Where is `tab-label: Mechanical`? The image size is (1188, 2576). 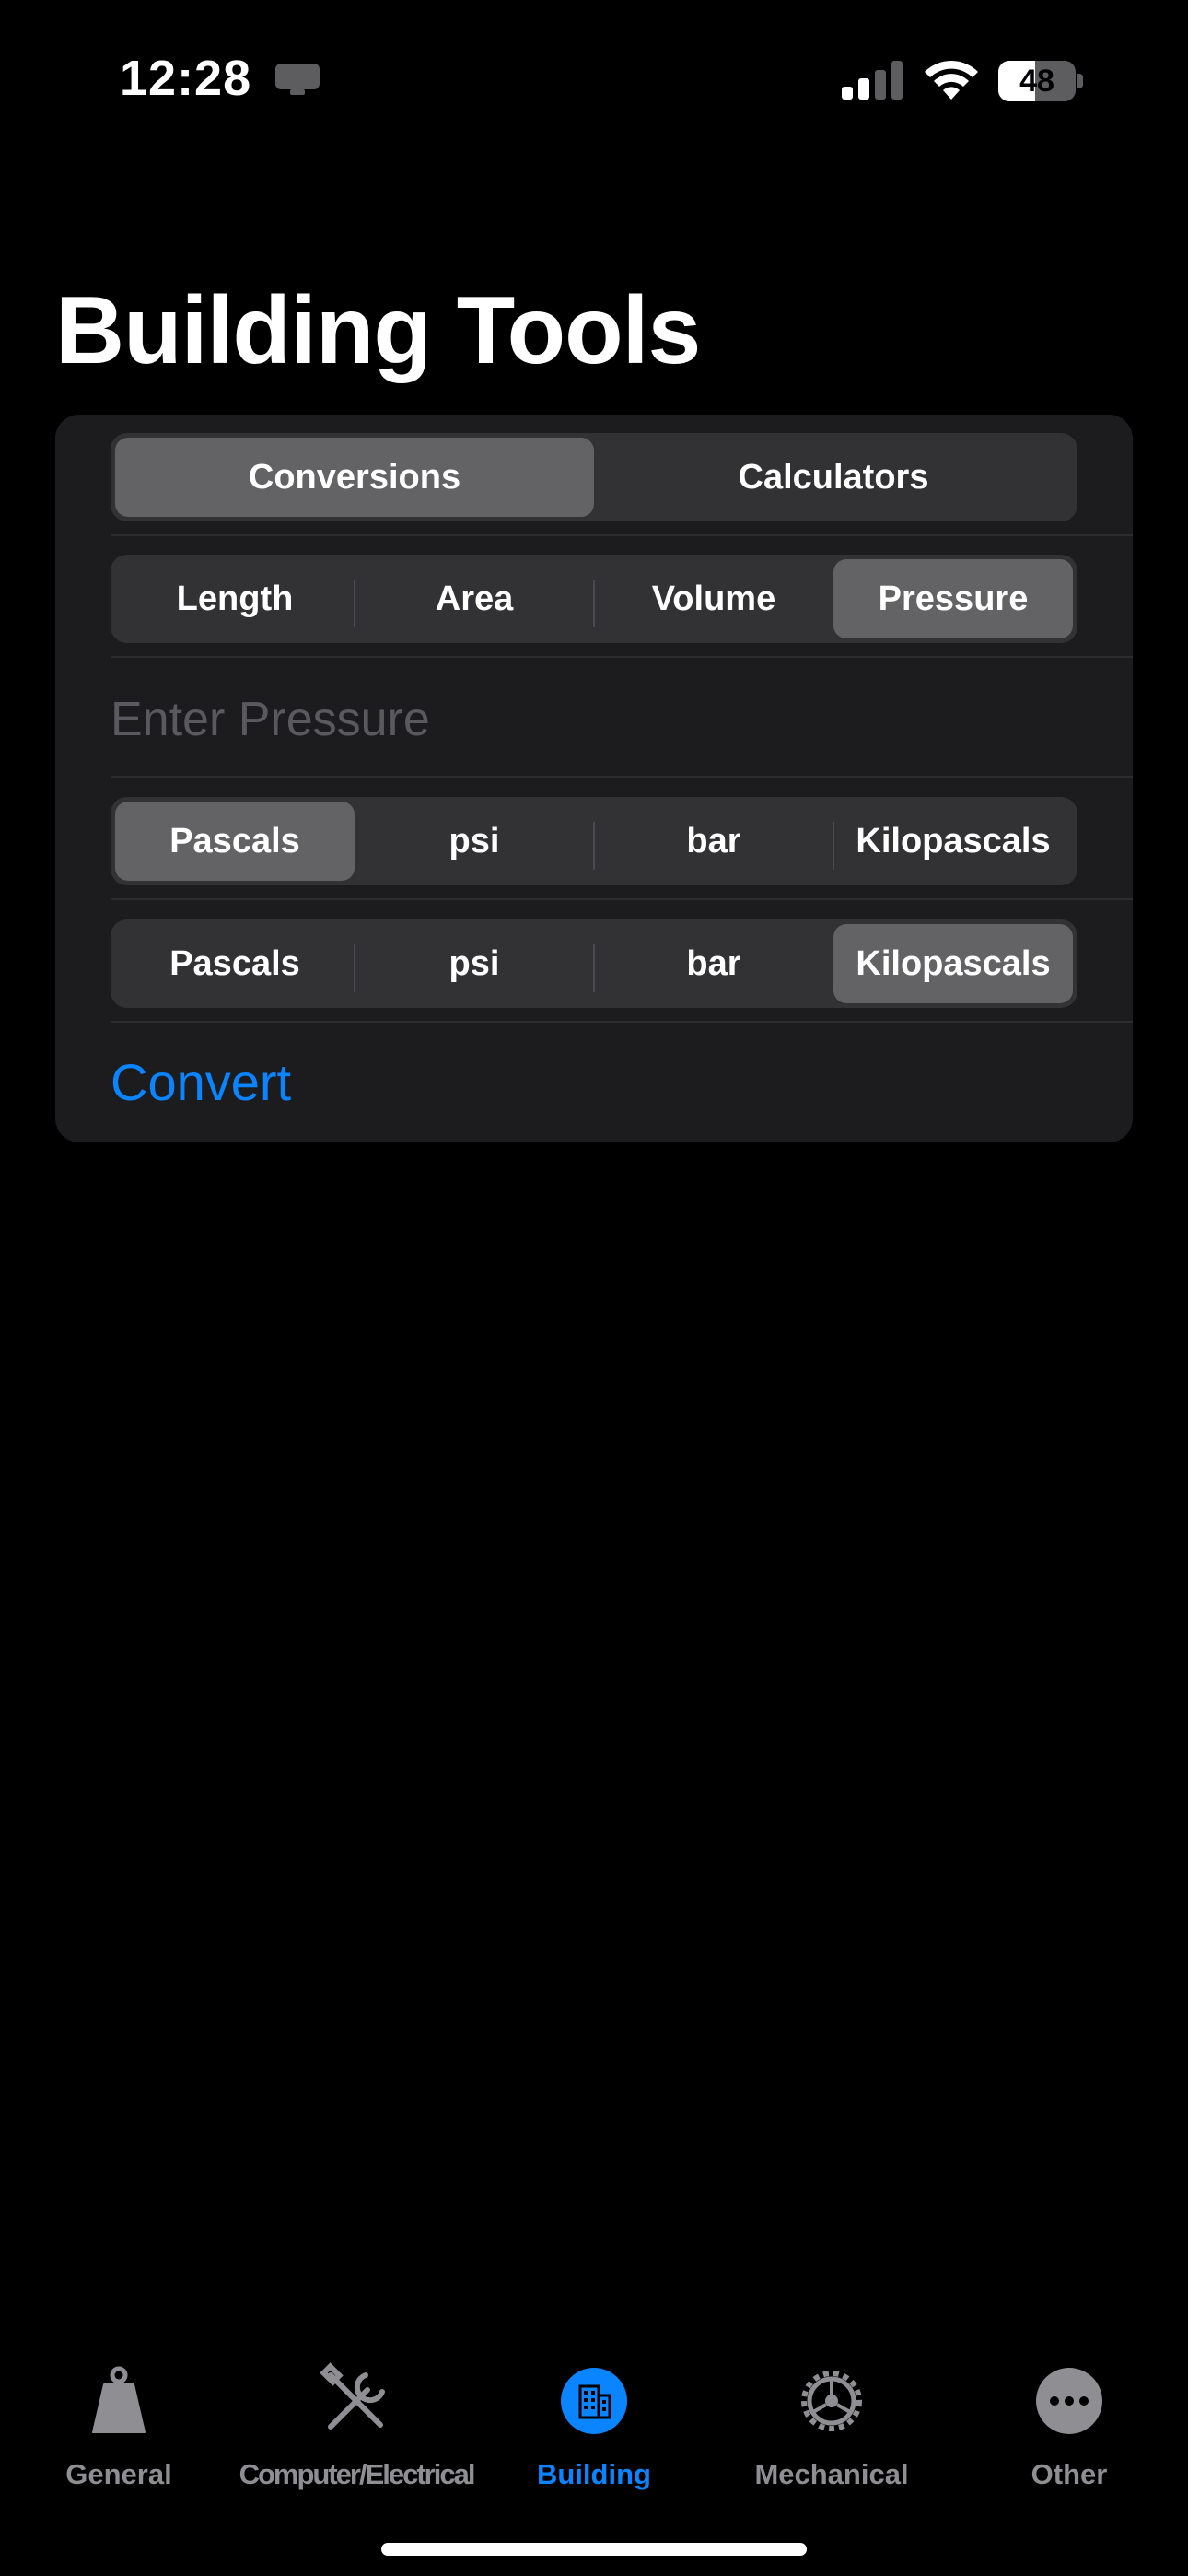 tab-label: Mechanical is located at coordinates (831, 2474).